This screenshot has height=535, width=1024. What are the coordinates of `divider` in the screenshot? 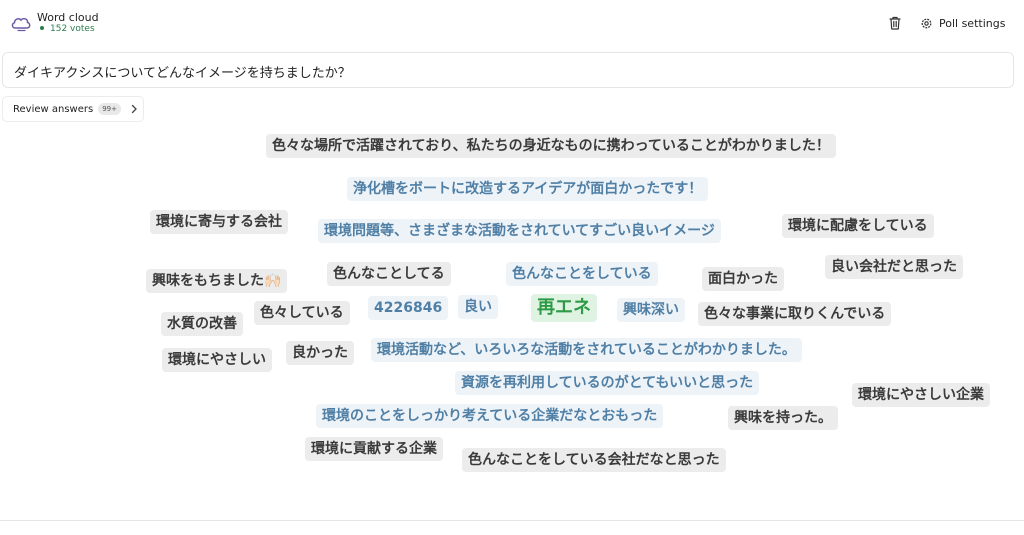 It's located at (512, 520).